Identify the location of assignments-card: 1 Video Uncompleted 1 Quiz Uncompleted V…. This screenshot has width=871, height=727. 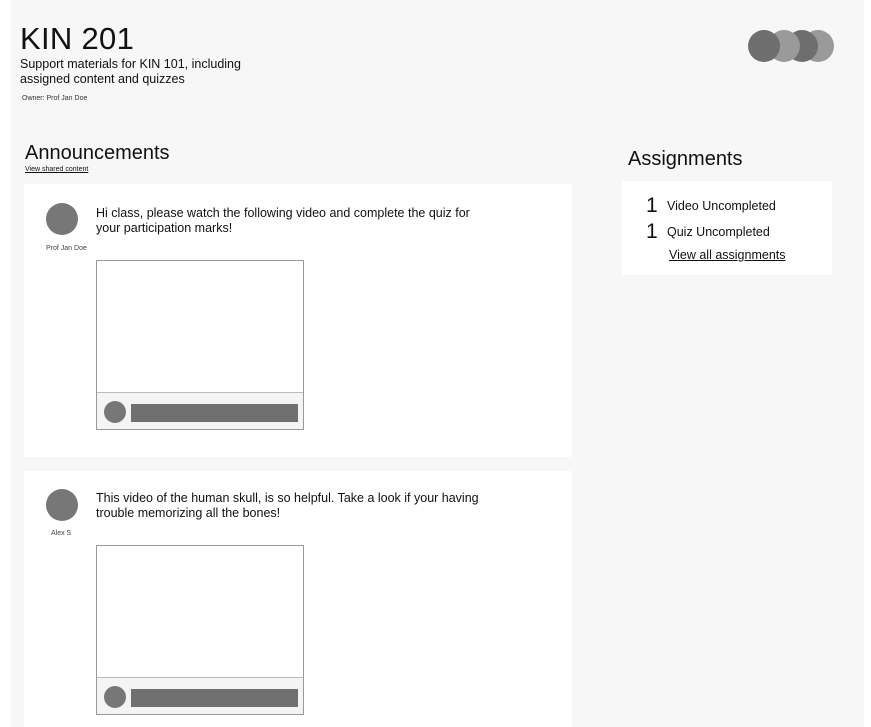
(727, 228).